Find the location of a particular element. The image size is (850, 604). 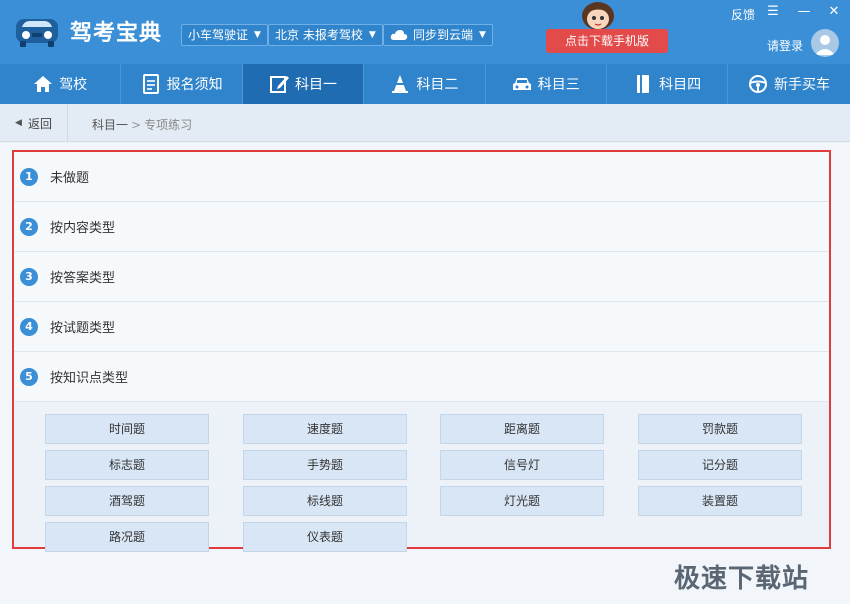

nav-item-label: 科目二 is located at coordinates (437, 85).